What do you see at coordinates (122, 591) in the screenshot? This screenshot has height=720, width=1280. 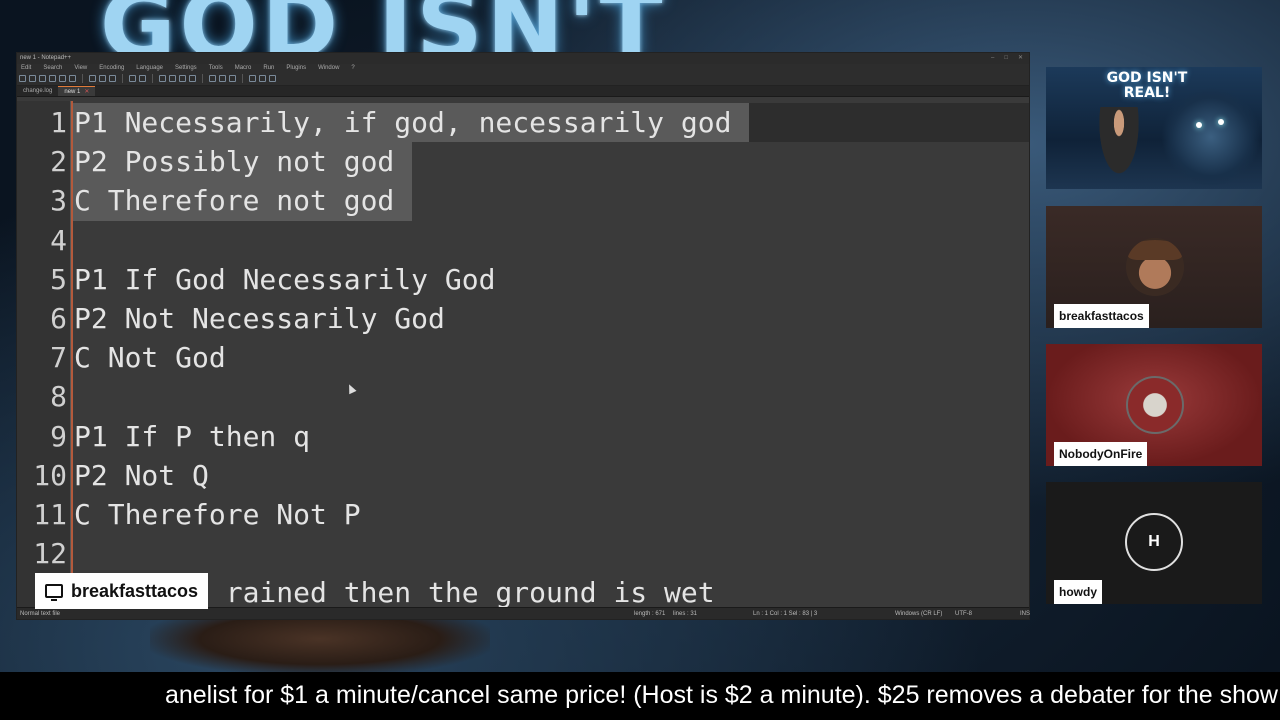 I see `active-speaker-tag: breakfasttacos` at bounding box center [122, 591].